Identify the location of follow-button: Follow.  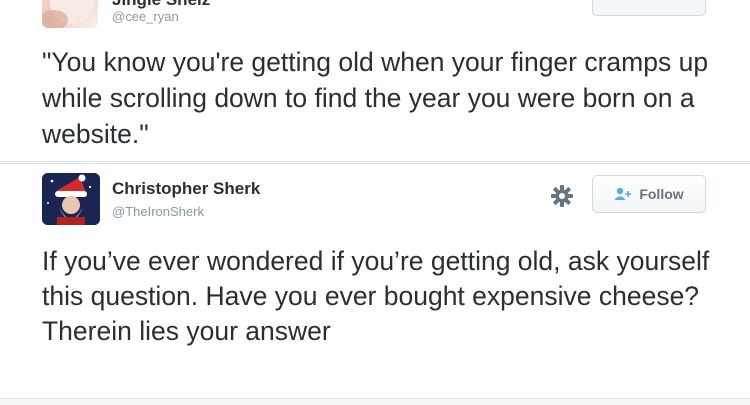
(649, 194).